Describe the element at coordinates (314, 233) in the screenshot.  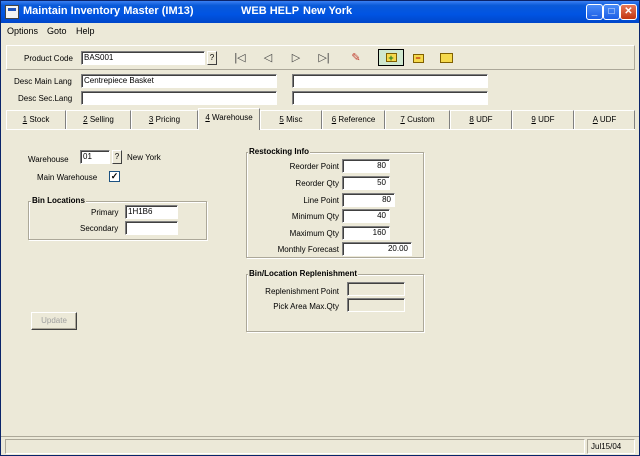
I see `maximum-qty-label: Maximum Qty` at that location.